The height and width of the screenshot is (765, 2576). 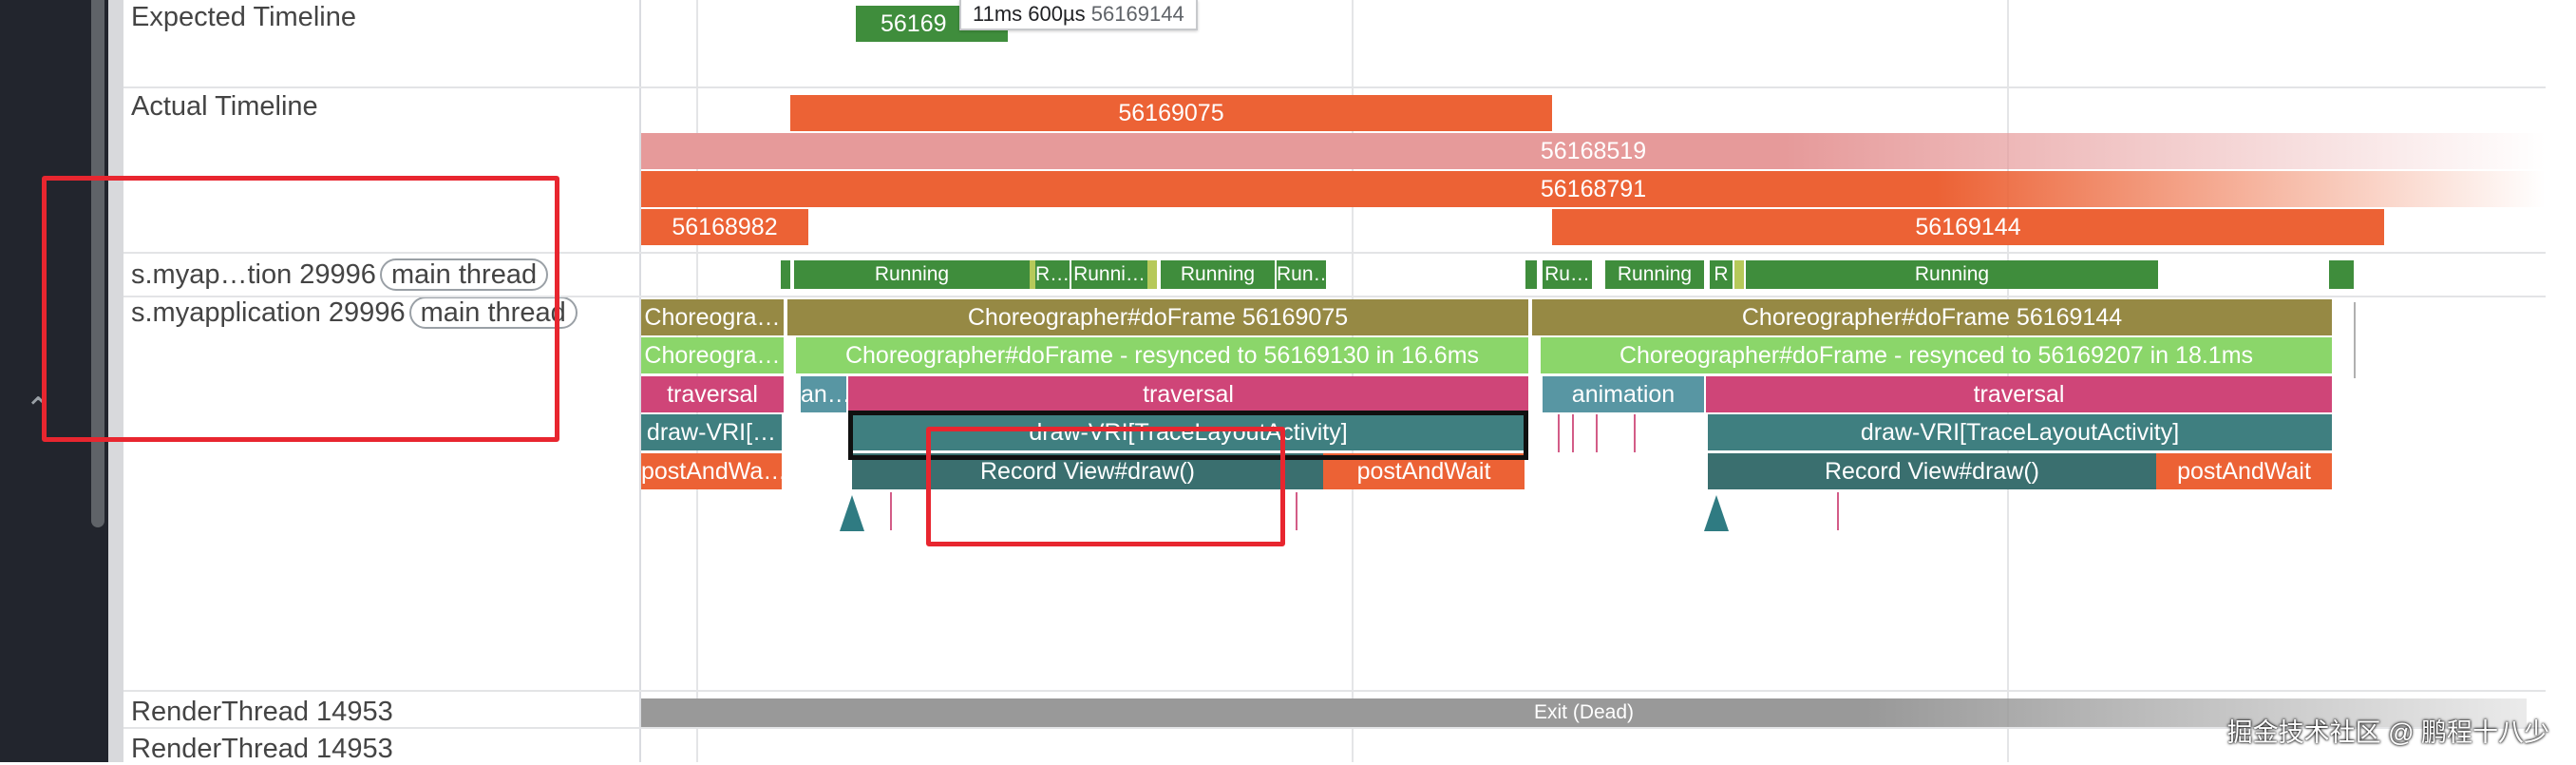 What do you see at coordinates (1157, 317) in the screenshot?
I see `frame-slice: Choreographer#doFrame 56169075` at bounding box center [1157, 317].